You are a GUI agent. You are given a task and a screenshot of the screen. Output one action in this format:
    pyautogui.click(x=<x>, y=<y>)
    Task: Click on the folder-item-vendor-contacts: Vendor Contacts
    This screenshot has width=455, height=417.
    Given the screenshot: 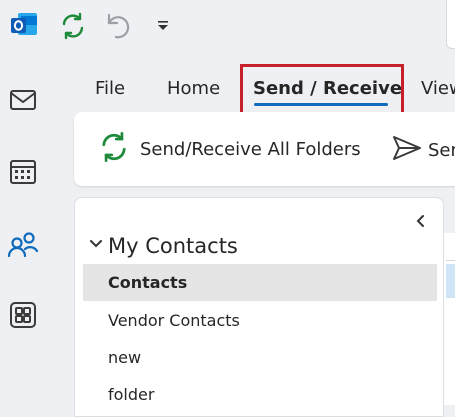 What is the action you would take?
    pyautogui.click(x=260, y=320)
    